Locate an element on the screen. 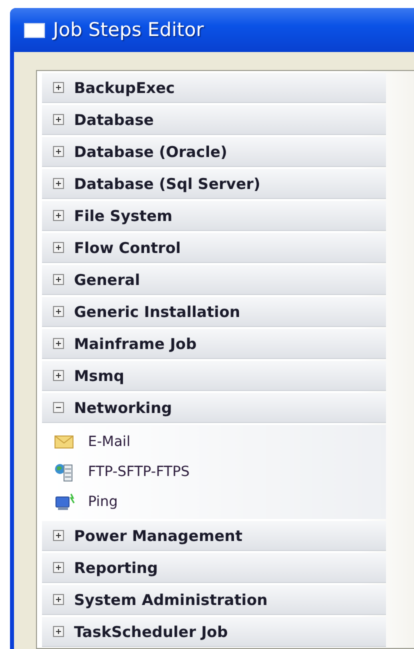  group-header: Database (Sql Server) is located at coordinates (214, 184).